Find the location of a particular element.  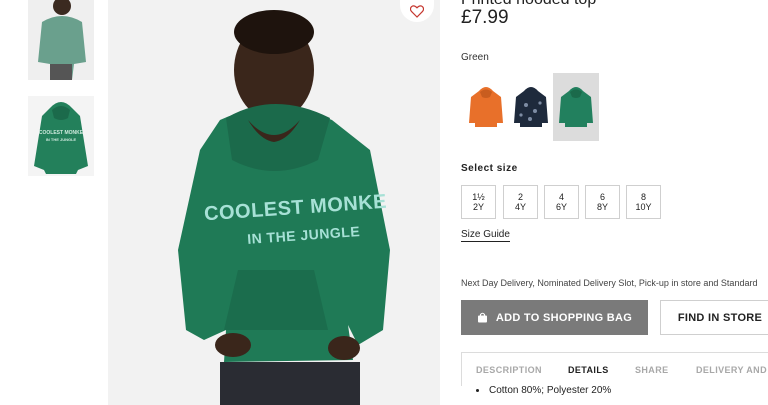

thumbnail-strip: COOLEST MONKE IN THE JUNGLE is located at coordinates (54, 202).